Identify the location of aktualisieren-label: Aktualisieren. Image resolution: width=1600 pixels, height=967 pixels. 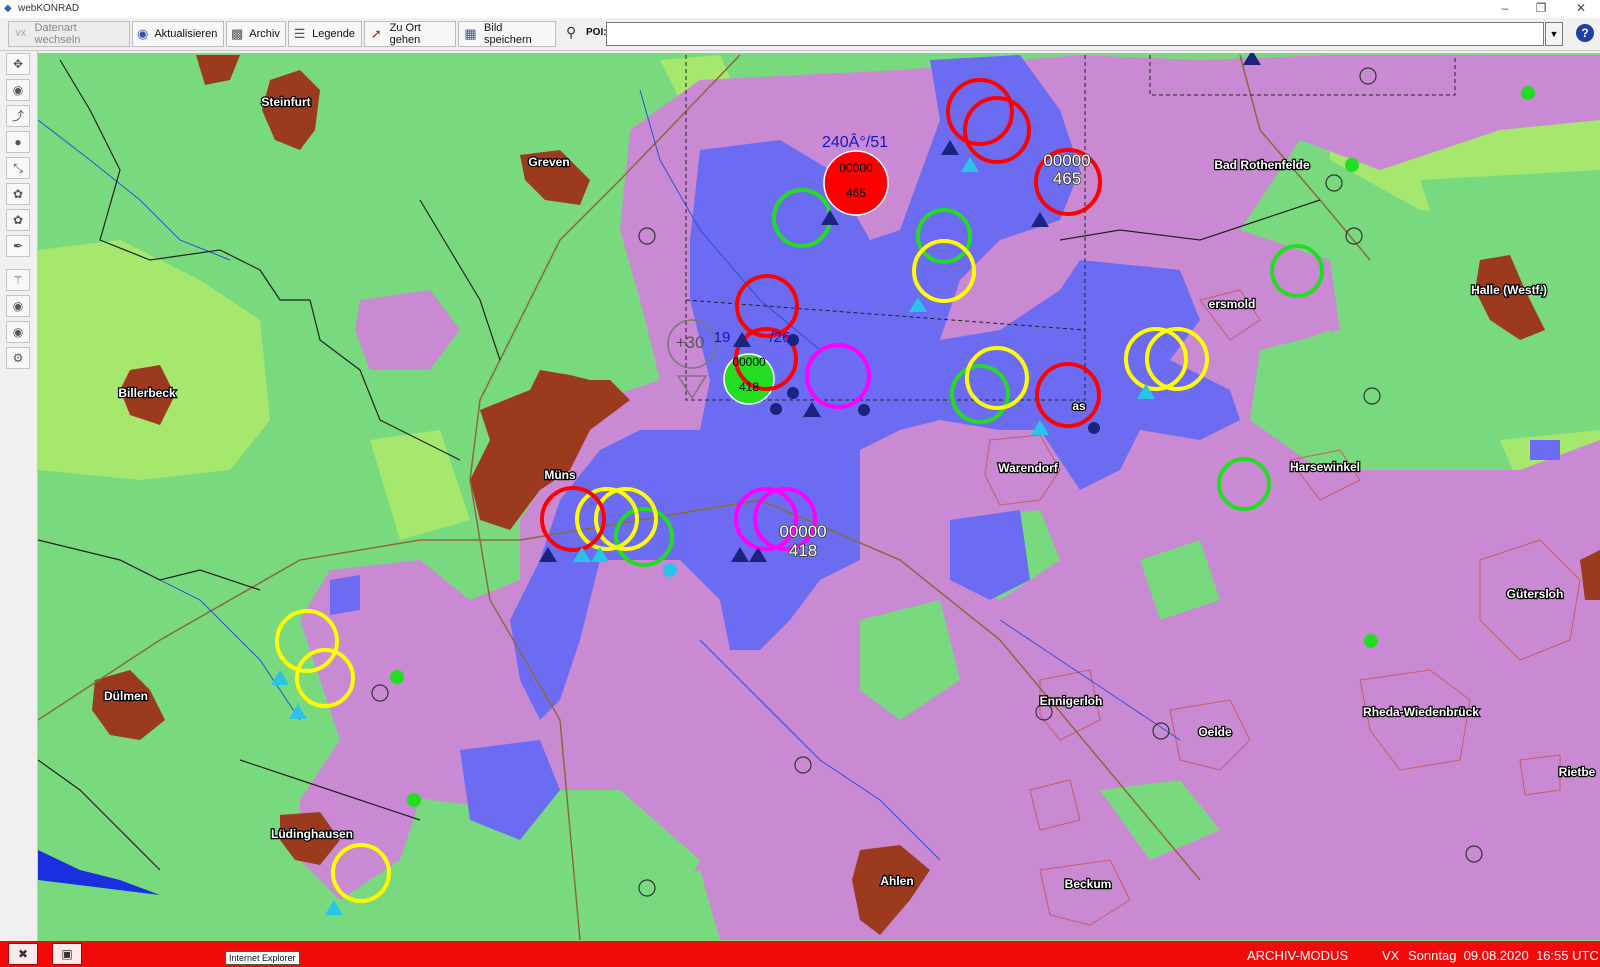
(186, 34).